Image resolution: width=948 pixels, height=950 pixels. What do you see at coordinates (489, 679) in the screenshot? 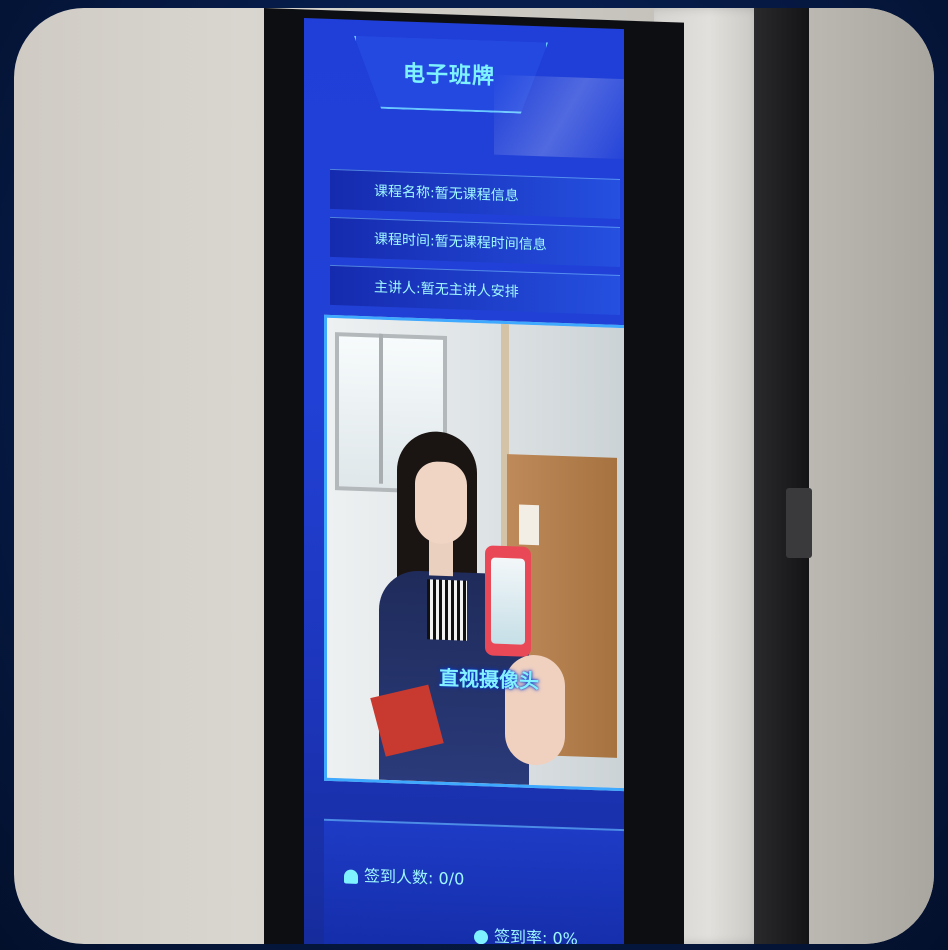
I see `camera-hint: 直视摄像头` at bounding box center [489, 679].